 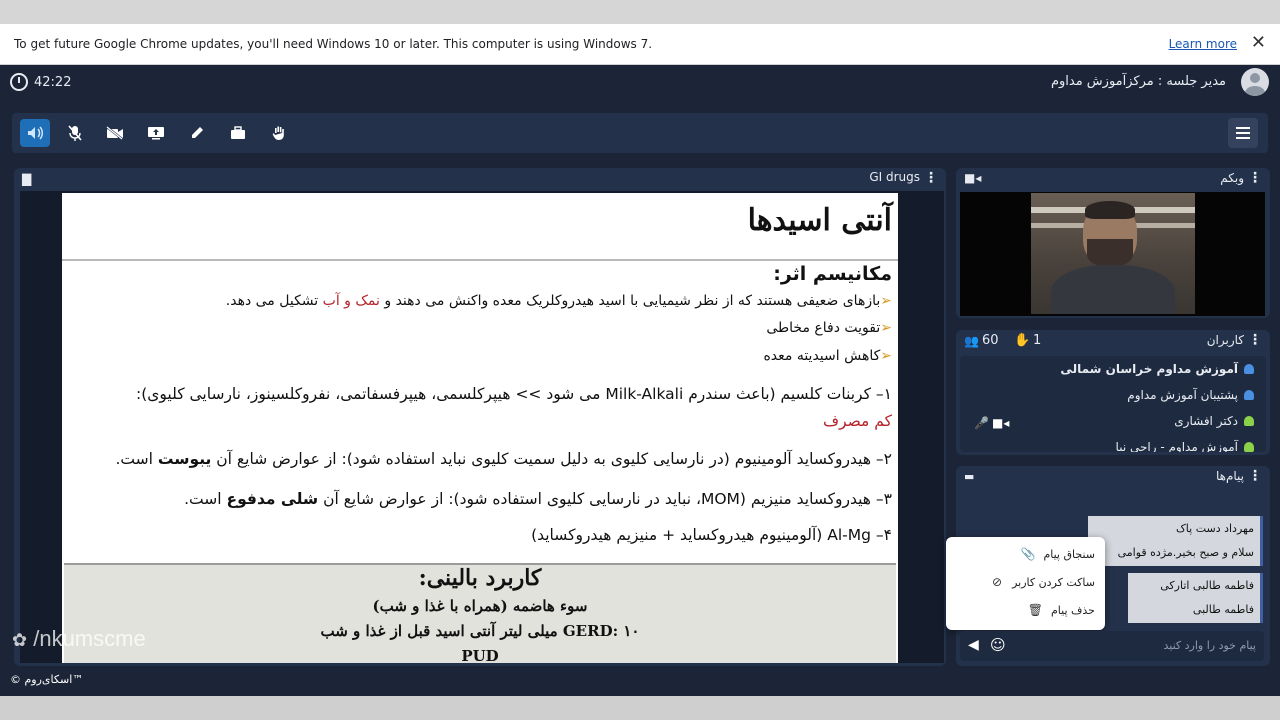 What do you see at coordinates (1190, 395) in the screenshot?
I see `list-item: پشتیبان آموزش مداوم` at bounding box center [1190, 395].